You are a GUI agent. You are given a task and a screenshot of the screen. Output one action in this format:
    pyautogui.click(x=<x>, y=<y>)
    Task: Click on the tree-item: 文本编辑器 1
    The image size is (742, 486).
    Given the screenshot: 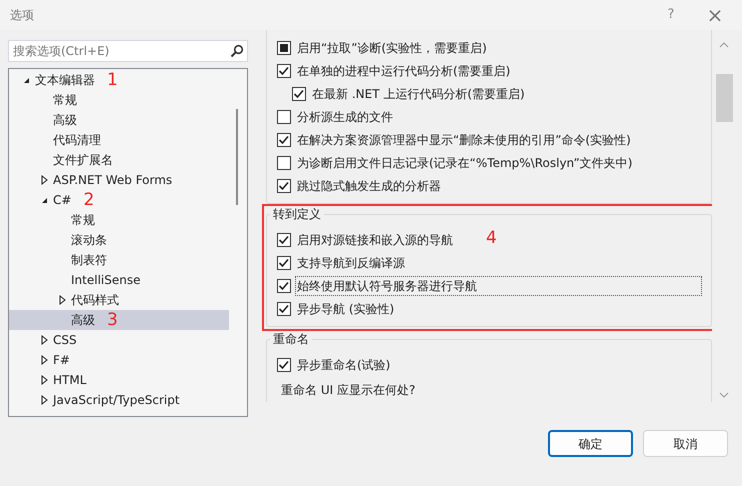 What is the action you would take?
    pyautogui.click(x=119, y=80)
    